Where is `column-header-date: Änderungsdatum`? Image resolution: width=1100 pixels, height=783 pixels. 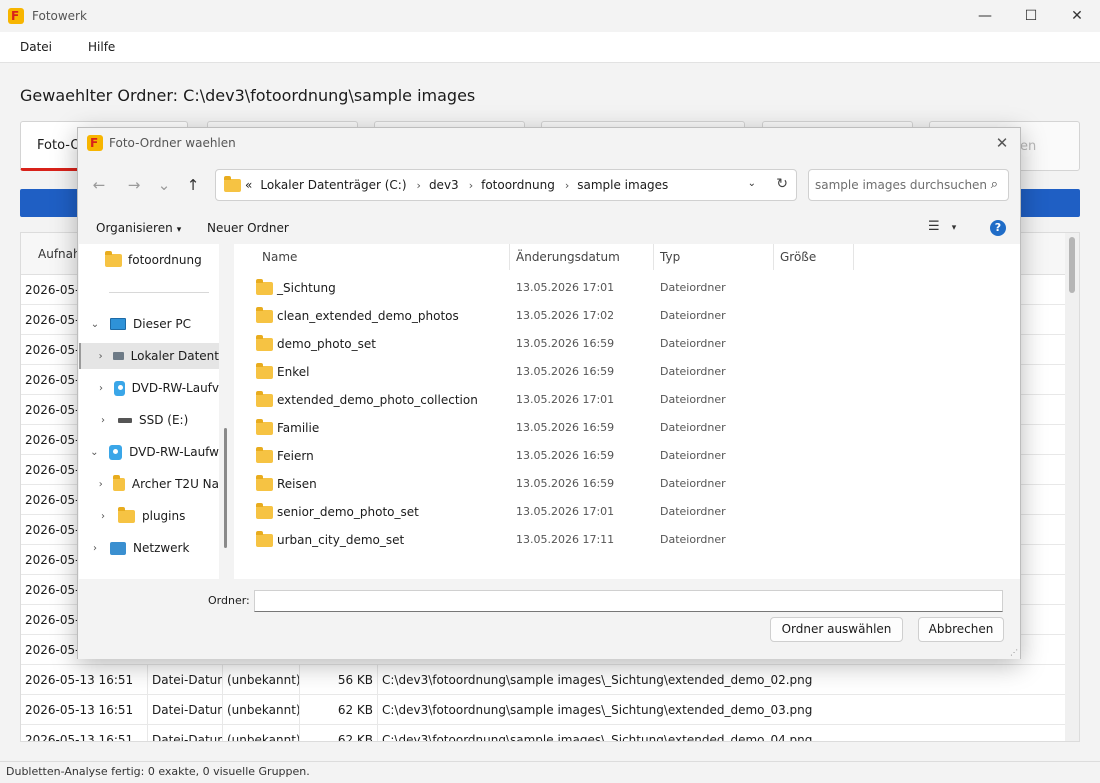
column-header-date: Änderungsdatum is located at coordinates (582, 257).